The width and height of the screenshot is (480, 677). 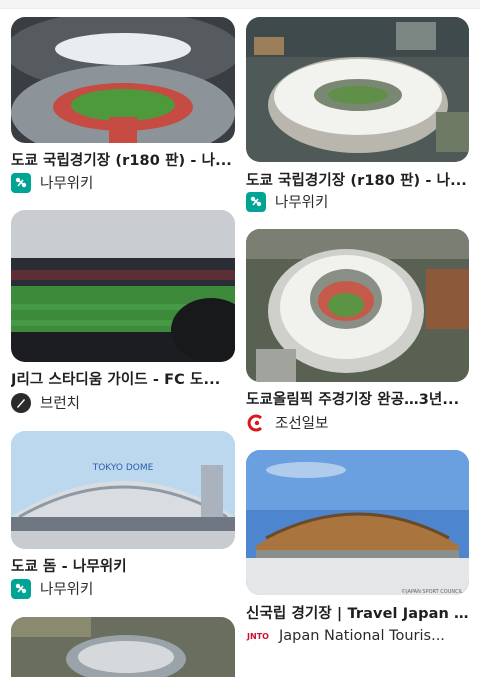 What do you see at coordinates (357, 522) in the screenshot?
I see `result-thumbnail: ©JAPAN SPORT COUNCIL` at bounding box center [357, 522].